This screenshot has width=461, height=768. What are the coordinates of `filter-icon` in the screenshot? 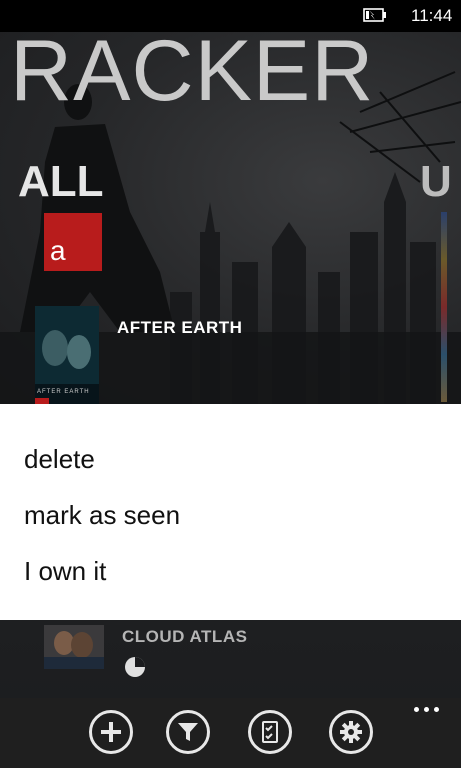 It's located at (188, 732).